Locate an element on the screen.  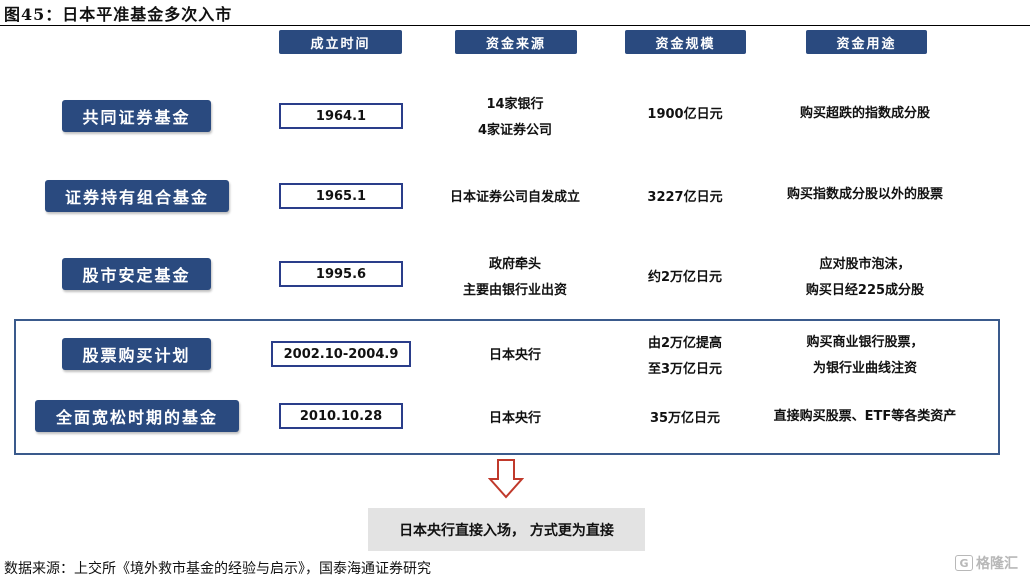
header-fund-source: 资金来源 is located at coordinates (516, 42).